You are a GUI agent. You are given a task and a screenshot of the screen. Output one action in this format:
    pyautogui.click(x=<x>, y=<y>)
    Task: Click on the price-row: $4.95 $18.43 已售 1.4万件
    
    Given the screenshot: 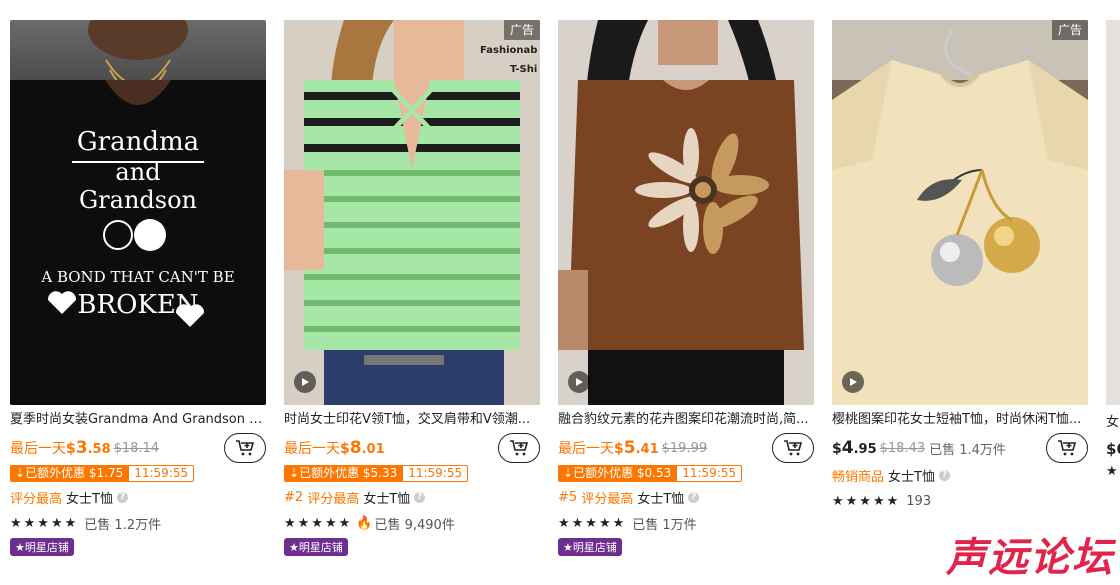 What is the action you would take?
    pyautogui.click(x=960, y=448)
    